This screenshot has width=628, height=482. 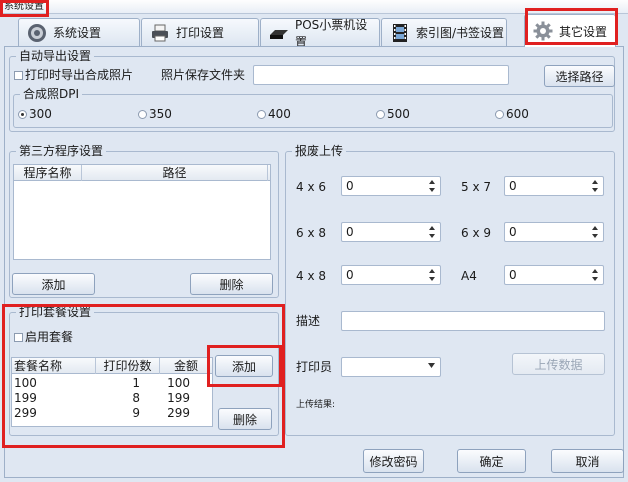 What do you see at coordinates (142, 212) in the screenshot?
I see `third-party-table: 程序名称 路径` at bounding box center [142, 212].